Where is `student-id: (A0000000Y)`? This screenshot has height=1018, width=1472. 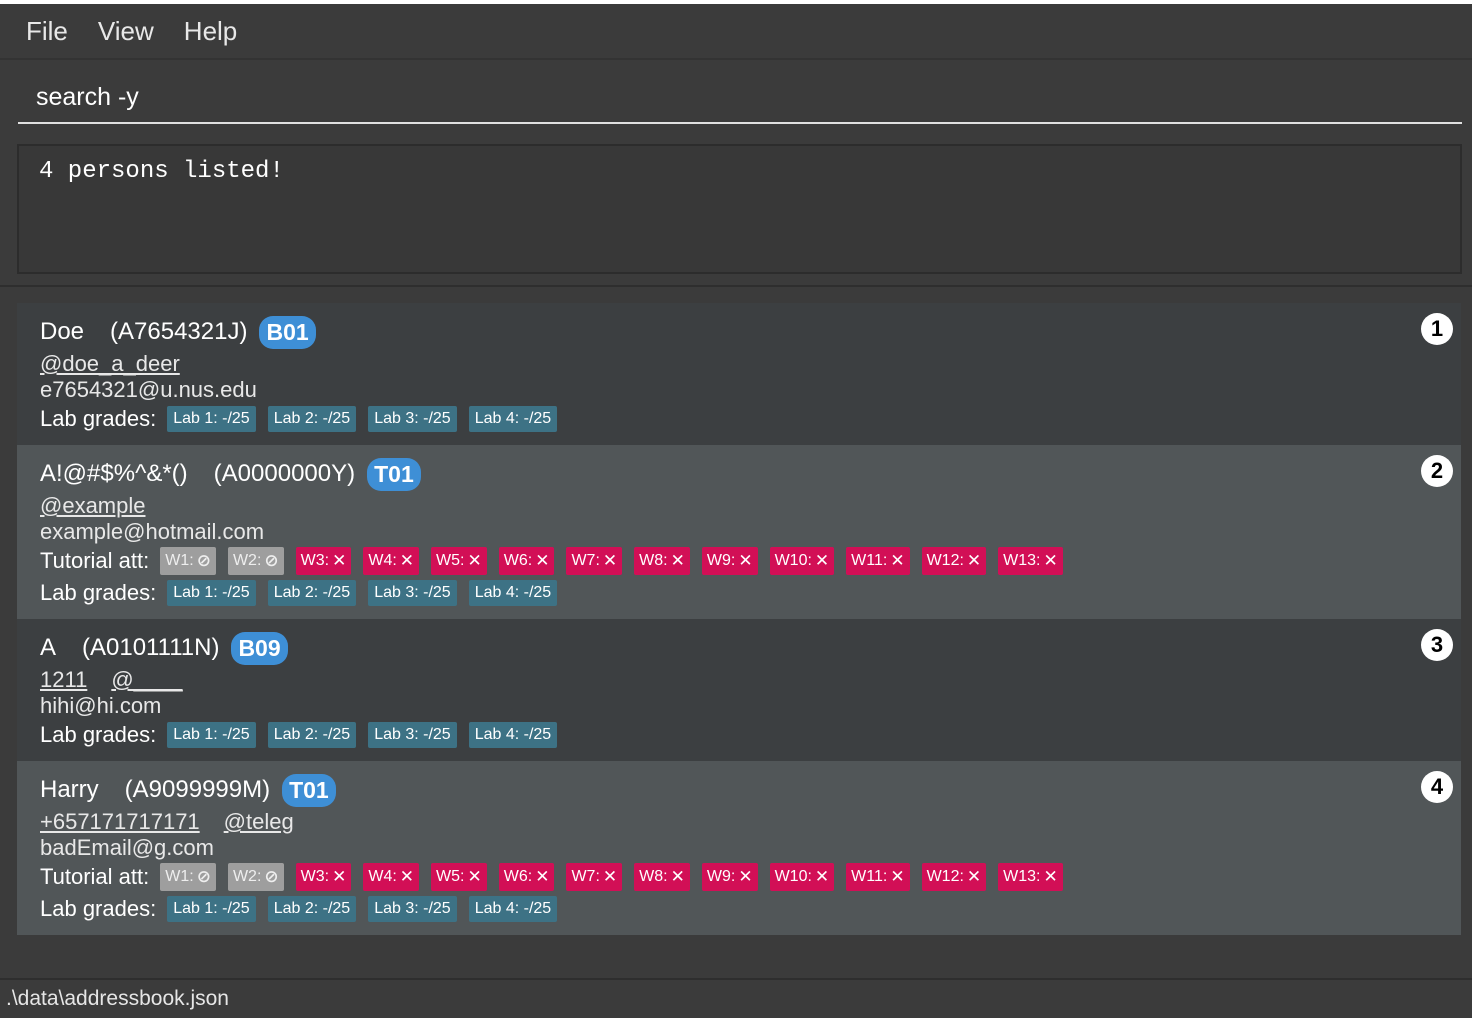
student-id: (A0000000Y) is located at coordinates (284, 473).